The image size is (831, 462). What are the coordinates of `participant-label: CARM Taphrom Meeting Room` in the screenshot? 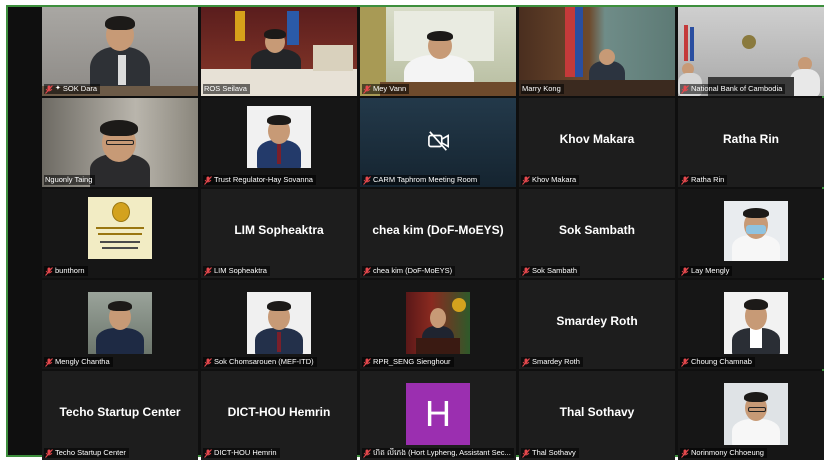 It's located at (421, 180).